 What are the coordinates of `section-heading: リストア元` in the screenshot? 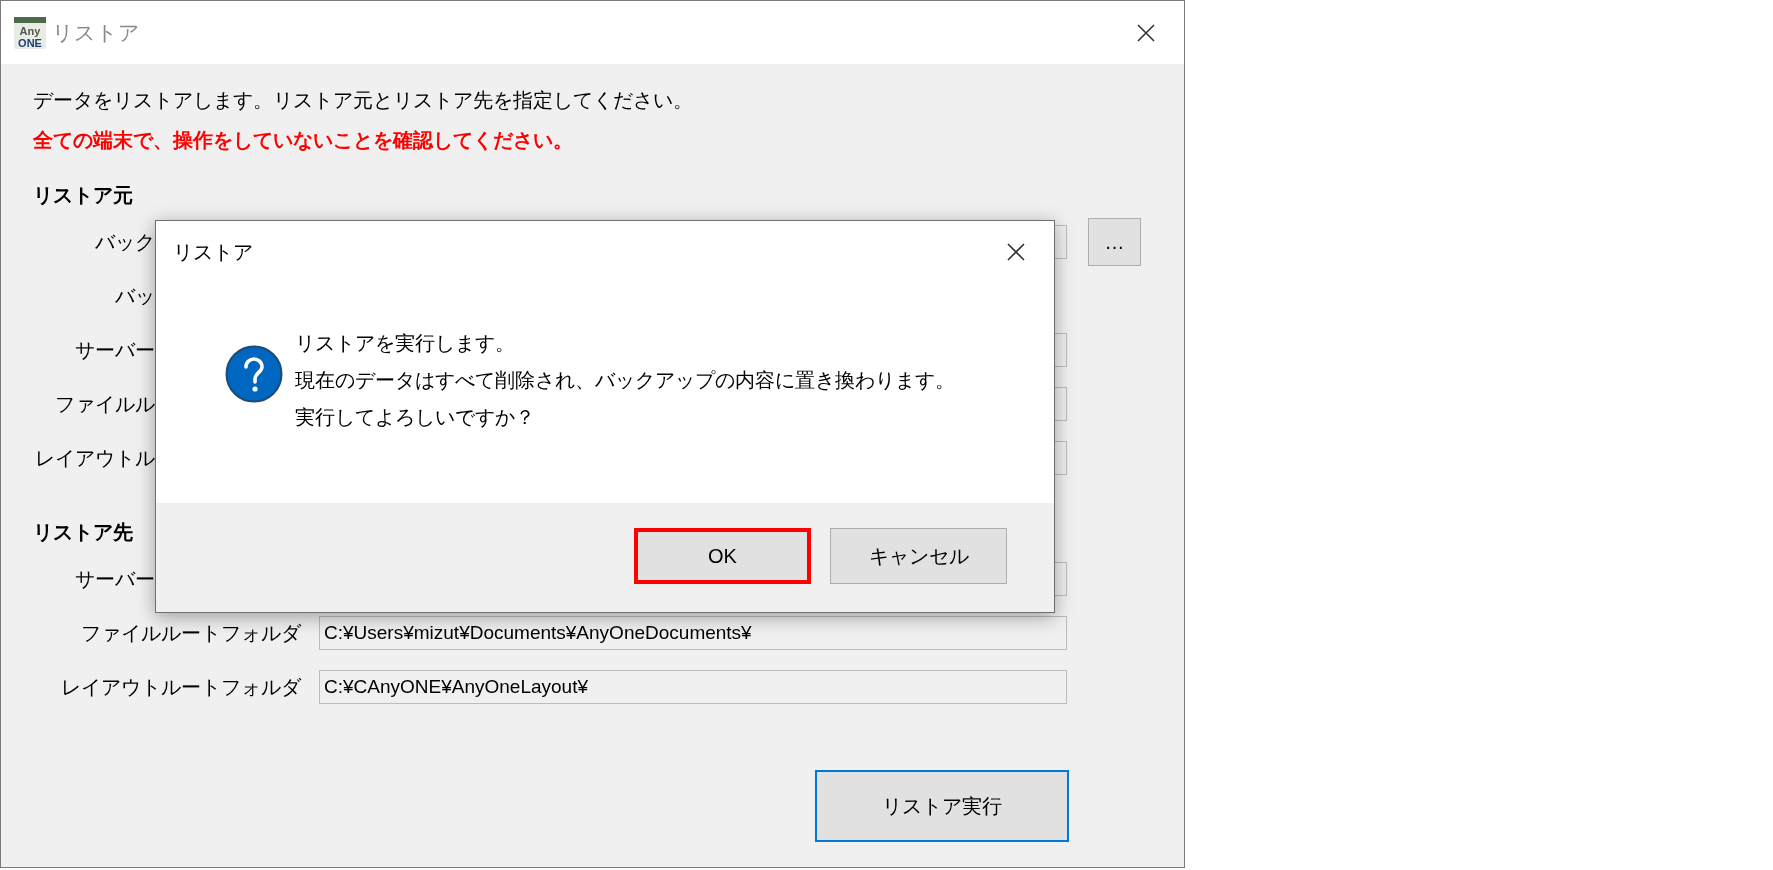 It's located at (82, 195).